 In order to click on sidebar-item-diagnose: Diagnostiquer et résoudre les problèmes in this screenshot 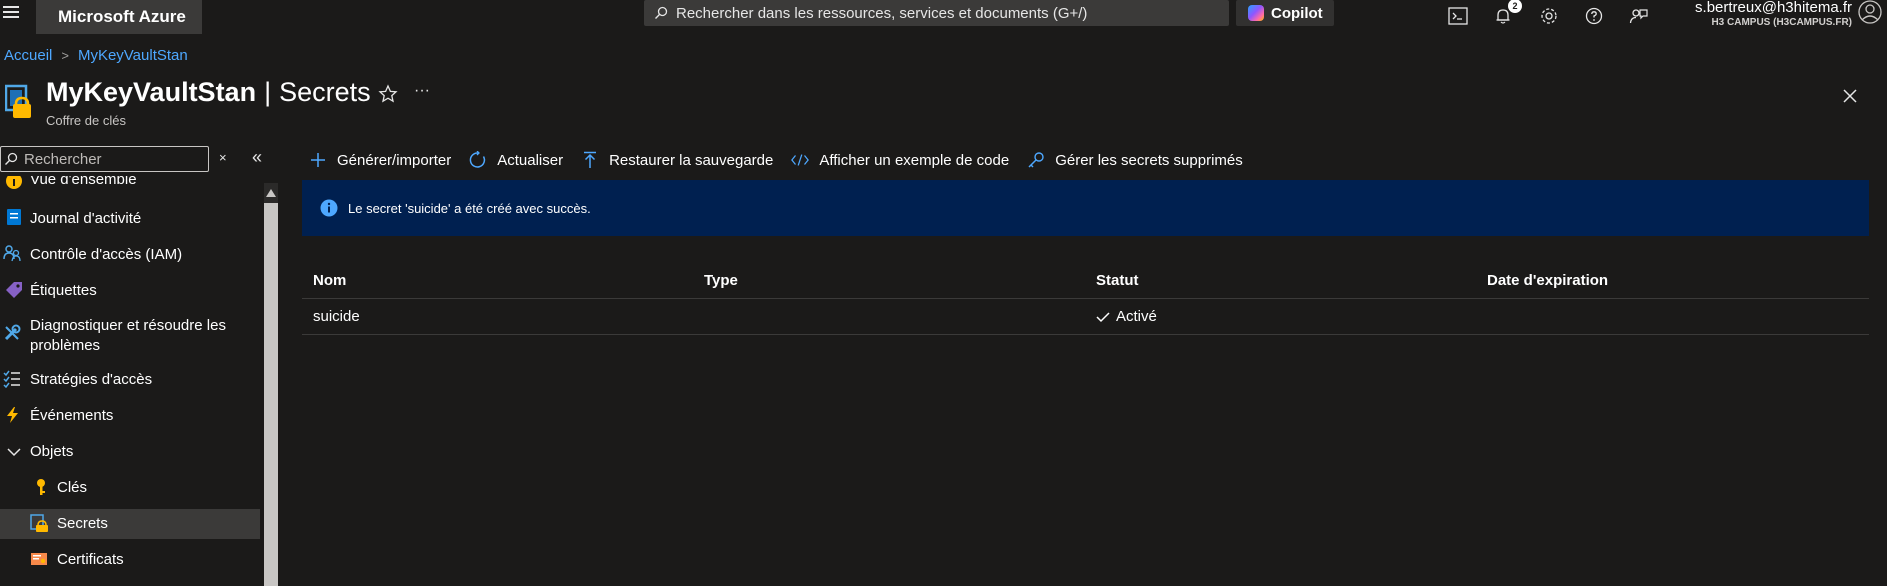, I will do `click(130, 334)`.